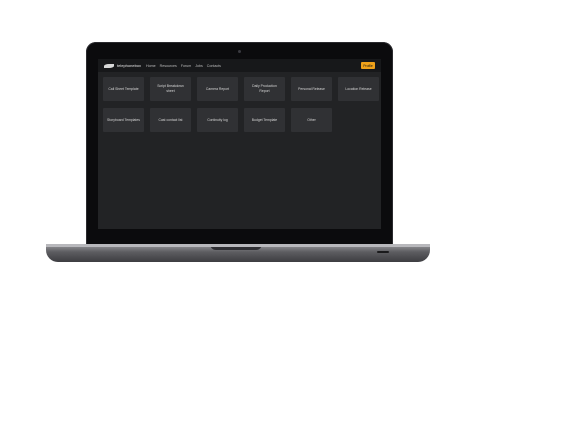  What do you see at coordinates (123, 120) in the screenshot?
I see `card-storyboard-templates: Storyboard Templates` at bounding box center [123, 120].